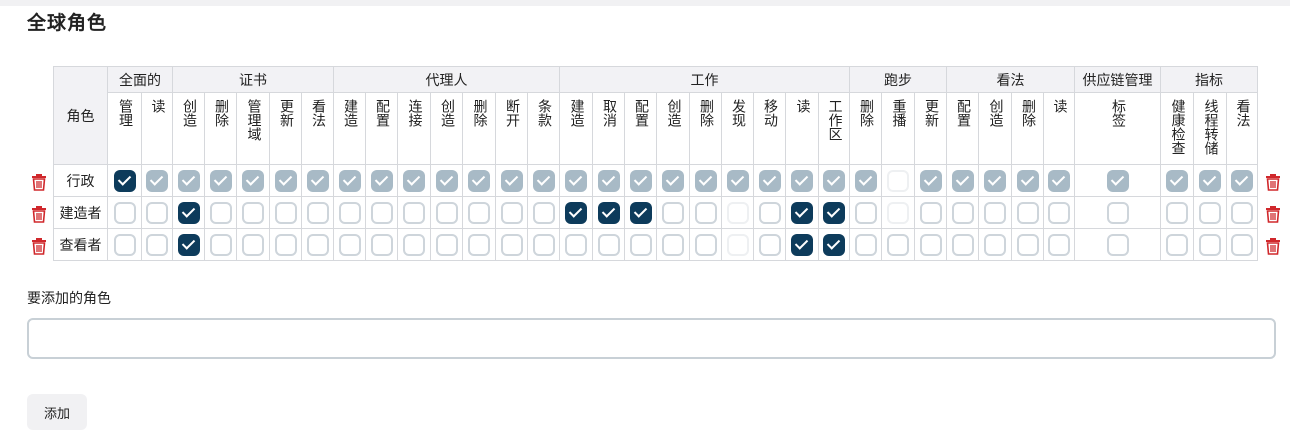  What do you see at coordinates (651, 338) in the screenshot?
I see `add-role-input` at bounding box center [651, 338].